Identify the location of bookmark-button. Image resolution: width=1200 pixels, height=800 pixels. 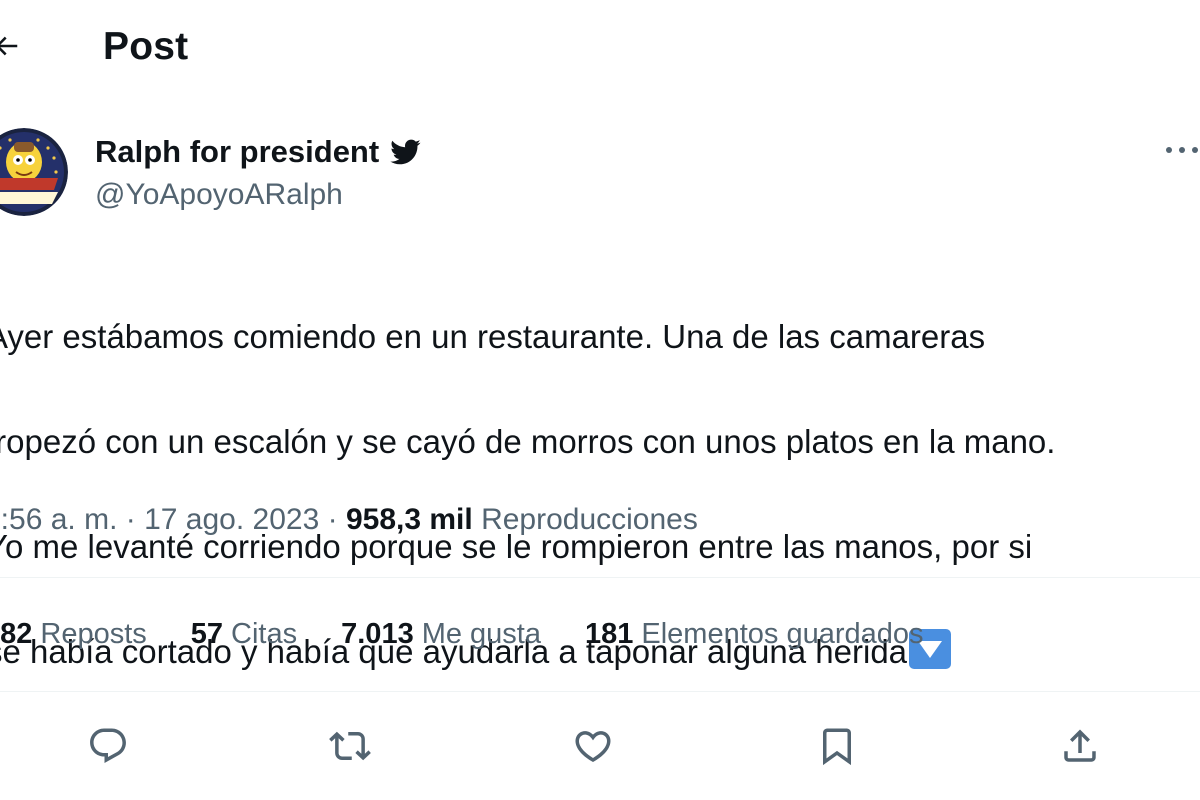
(837, 746).